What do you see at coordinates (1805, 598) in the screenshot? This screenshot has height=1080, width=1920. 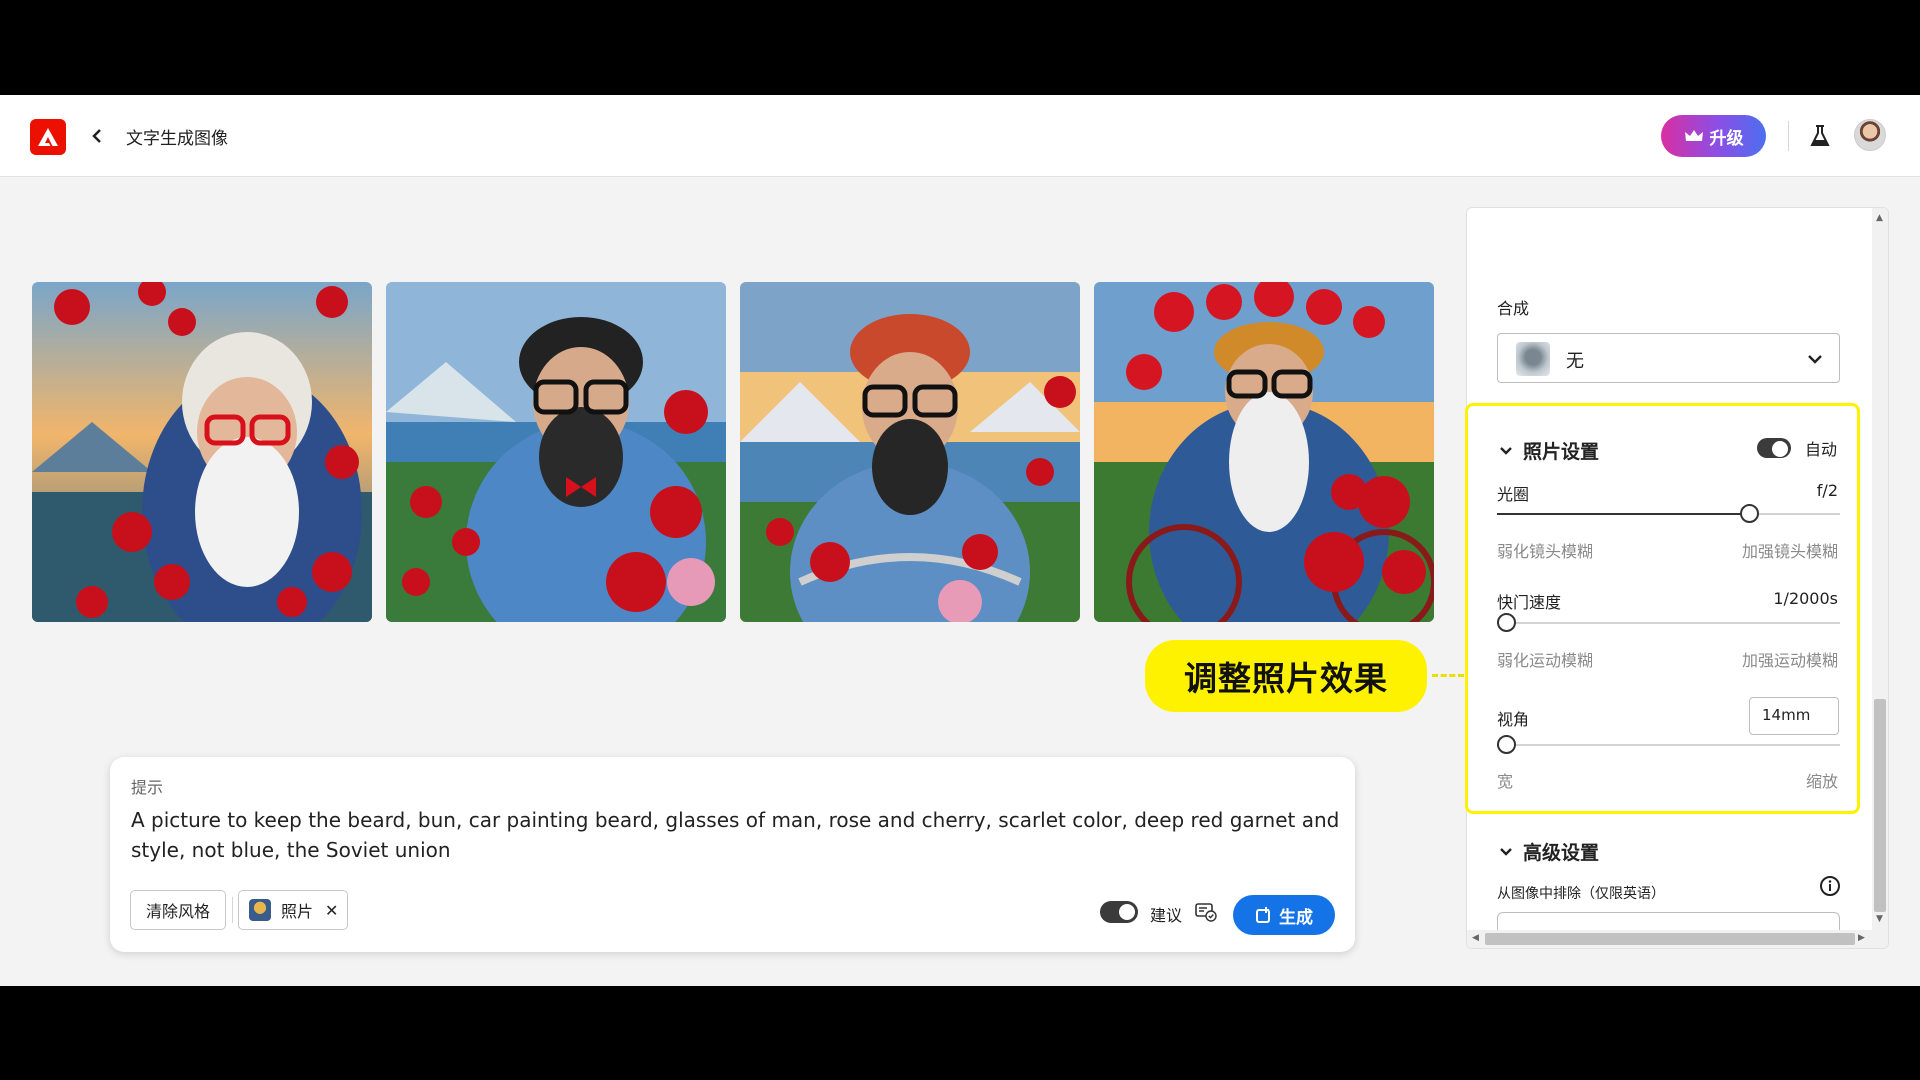 I see `shutter-value: 1/2000s` at bounding box center [1805, 598].